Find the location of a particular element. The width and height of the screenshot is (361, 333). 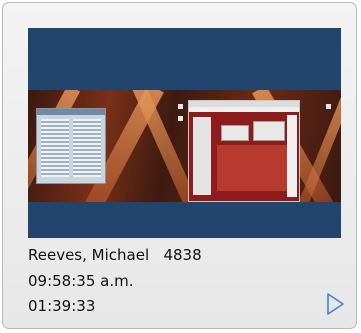

duration: 01:39:33 is located at coordinates (62, 306).